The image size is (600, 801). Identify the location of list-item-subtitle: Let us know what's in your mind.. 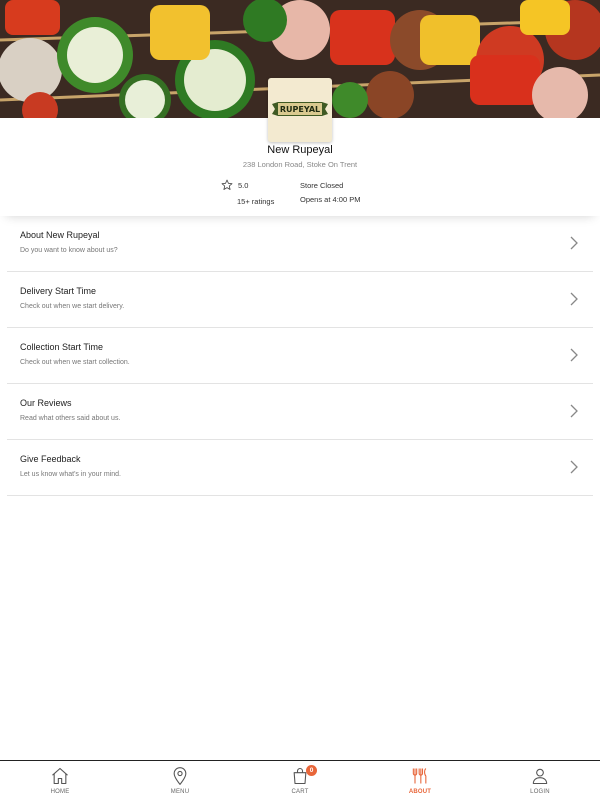
(70, 474).